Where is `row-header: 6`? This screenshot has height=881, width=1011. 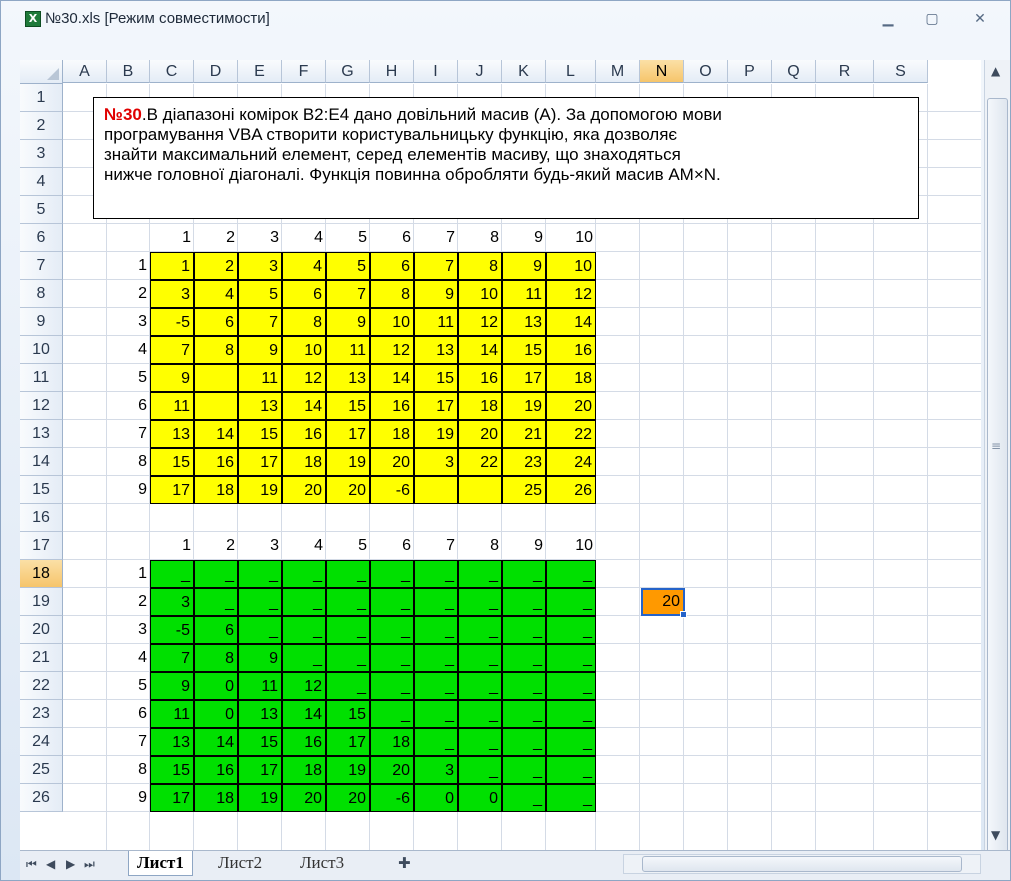 row-header: 6 is located at coordinates (41, 238).